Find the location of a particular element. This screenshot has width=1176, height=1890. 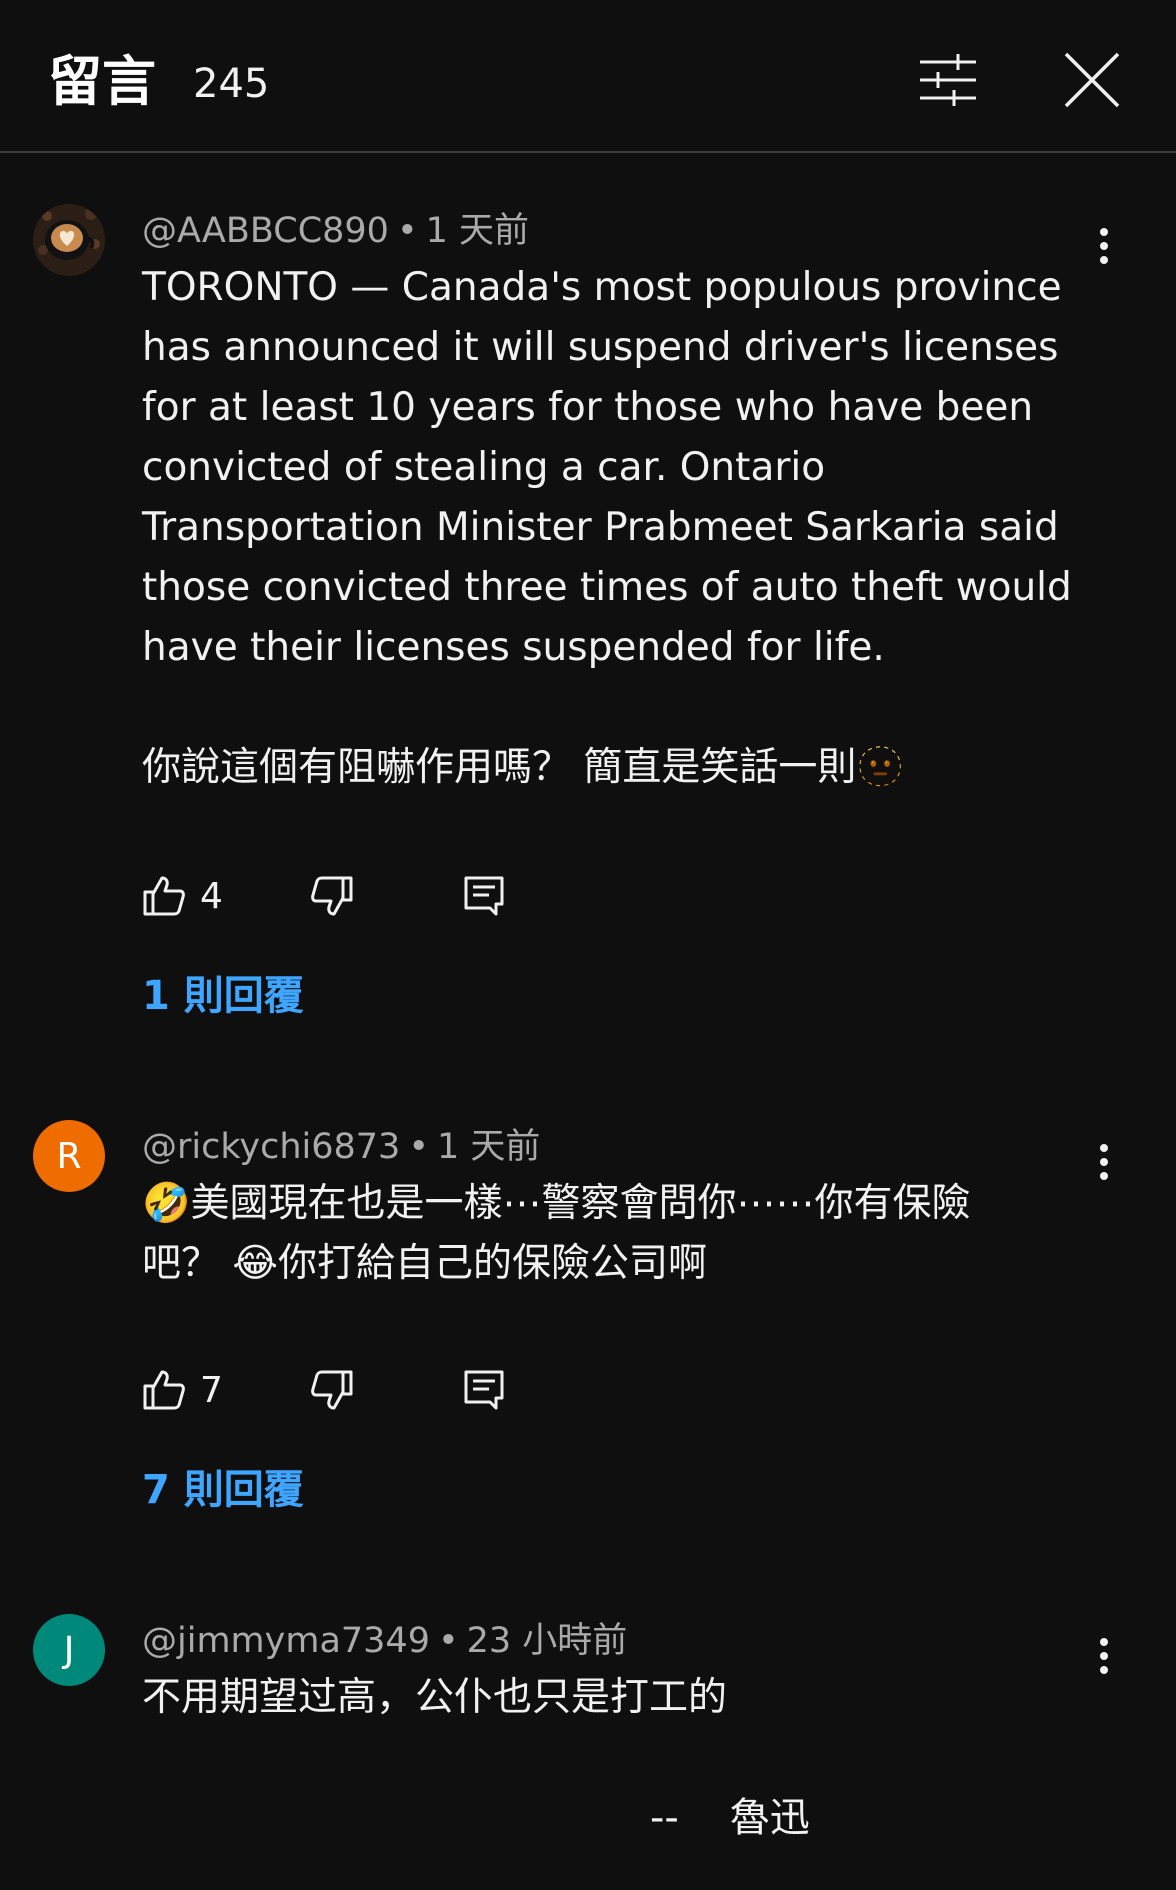

comment-text: 🤣美國現在也是一樣⋯警察會問你⋯⋯你有保險 吧？ 😂你打給自己的保險公司啊 is located at coordinates (556, 1233).